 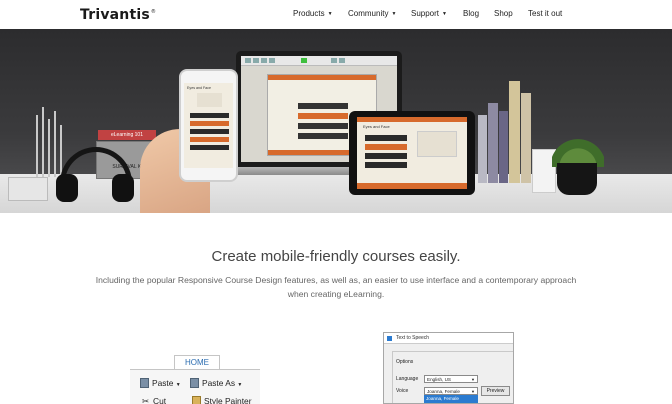 I want to click on app-icon, so click(x=389, y=338).